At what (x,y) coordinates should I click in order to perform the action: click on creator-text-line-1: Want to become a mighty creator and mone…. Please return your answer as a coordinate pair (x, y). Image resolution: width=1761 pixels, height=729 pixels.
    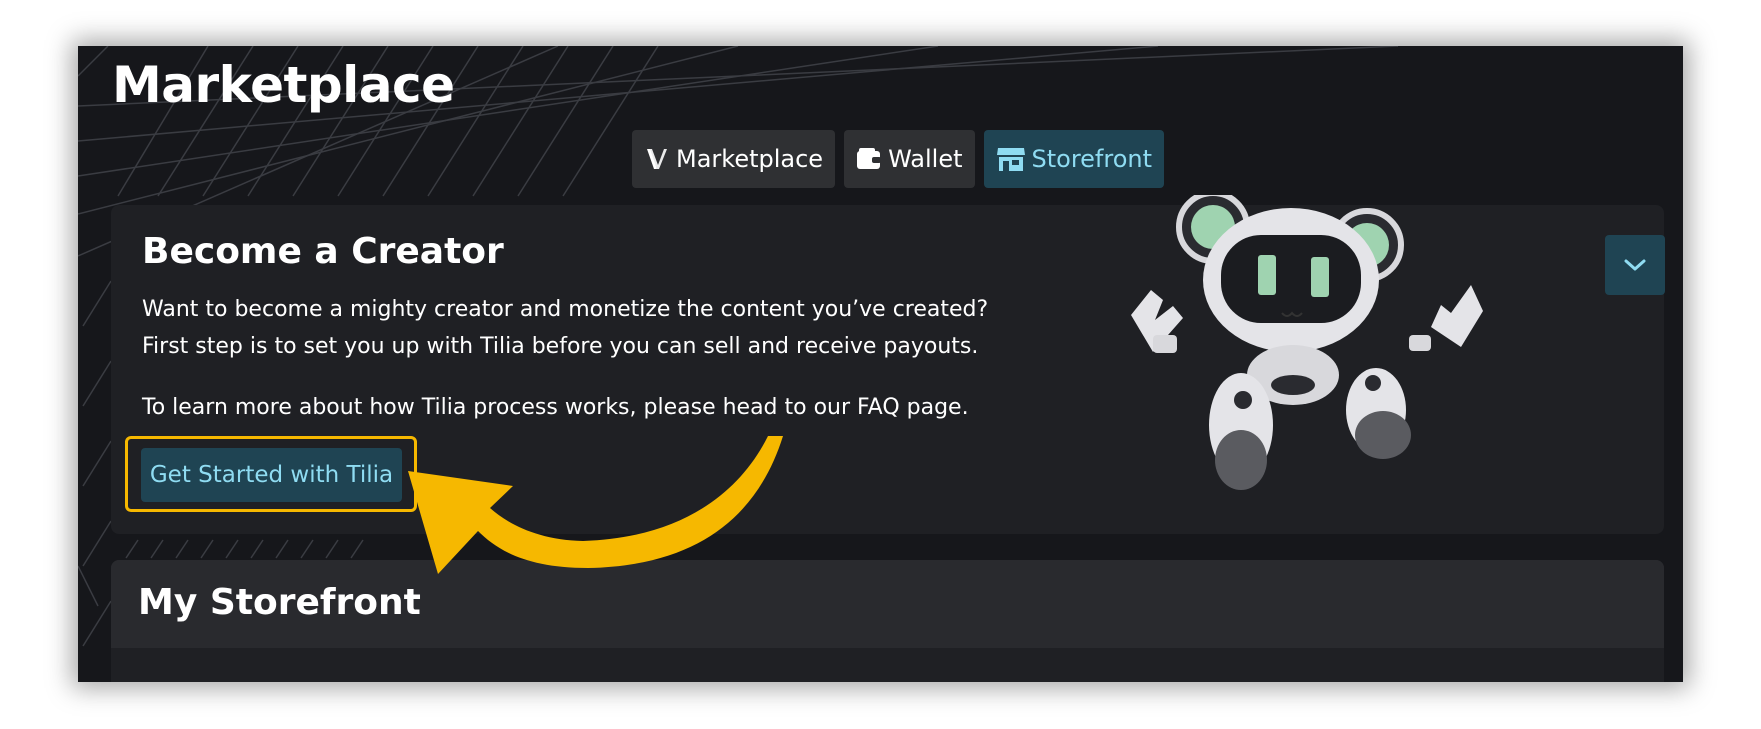
    Looking at the image, I should click on (565, 309).